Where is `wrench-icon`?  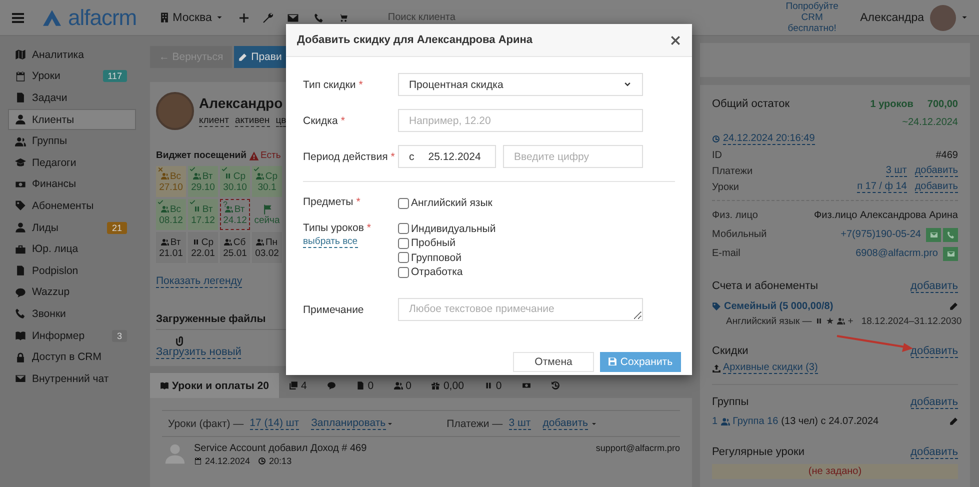 wrench-icon is located at coordinates (268, 18).